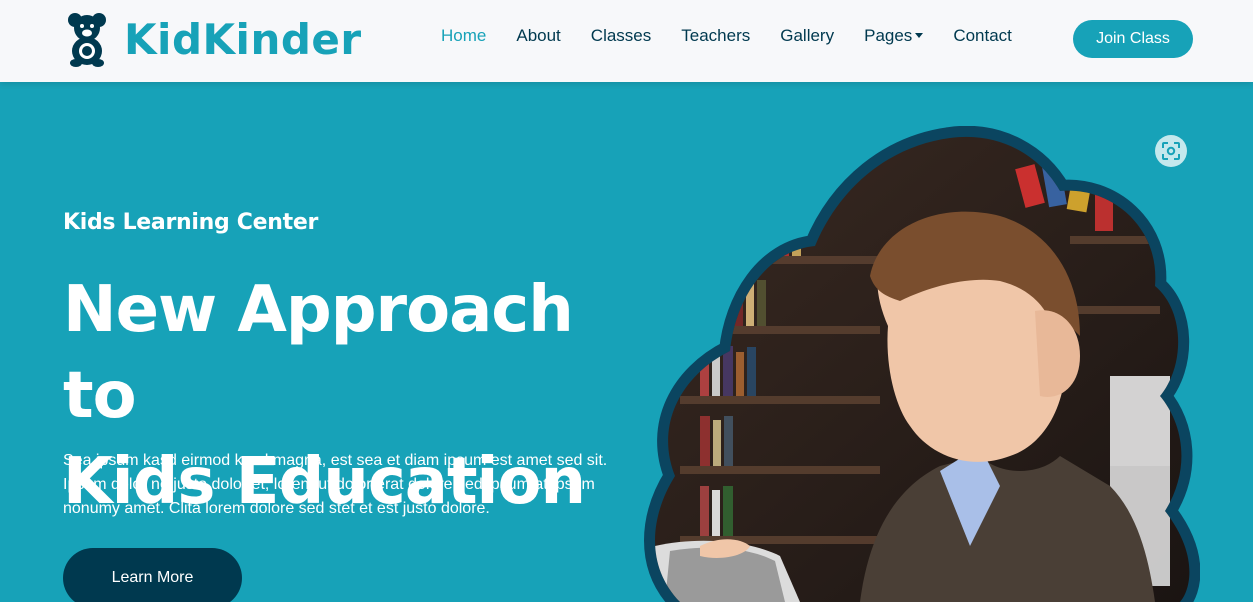 This screenshot has height=602, width=1253. What do you see at coordinates (152, 575) in the screenshot?
I see `learn-more-button: Learn More` at bounding box center [152, 575].